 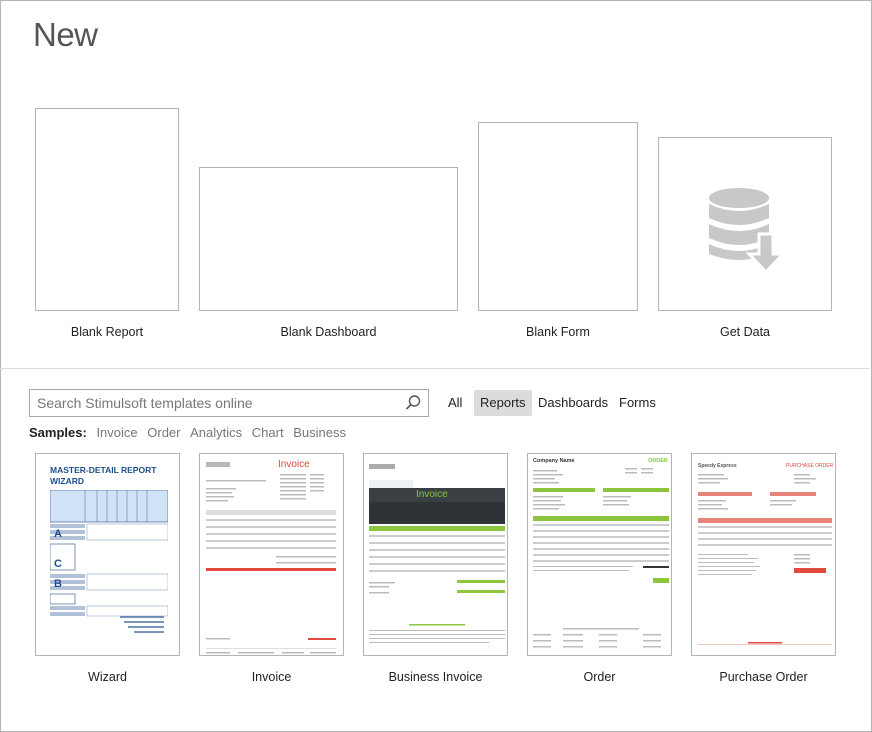 What do you see at coordinates (294, 464) in the screenshot?
I see `invoice-caption: Invoice` at bounding box center [294, 464].